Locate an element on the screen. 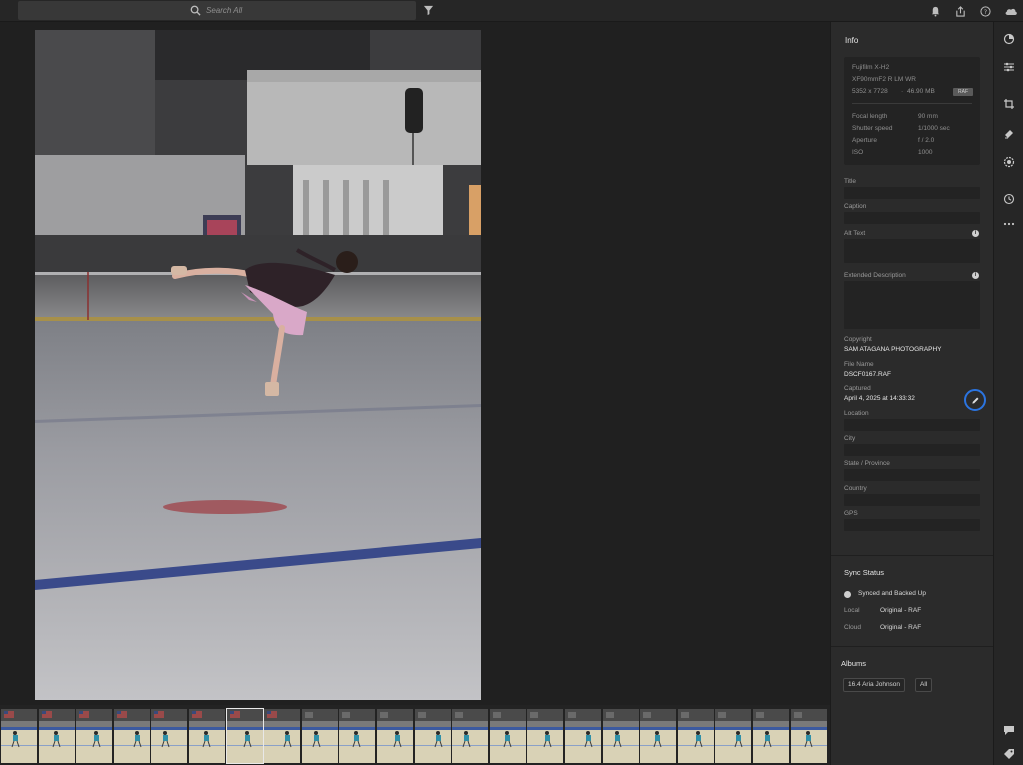  shutter-speed-label: Shutter speed is located at coordinates (872, 128).